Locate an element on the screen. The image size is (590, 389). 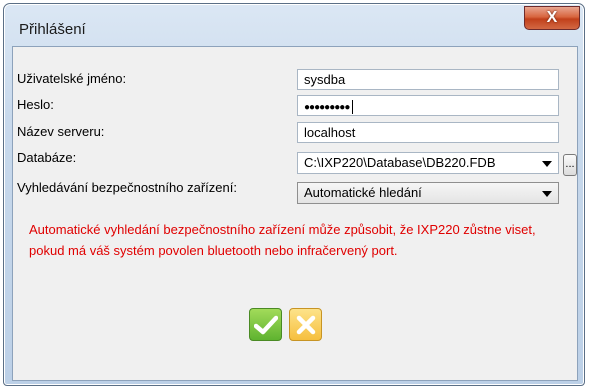
check-icon is located at coordinates (265, 324).